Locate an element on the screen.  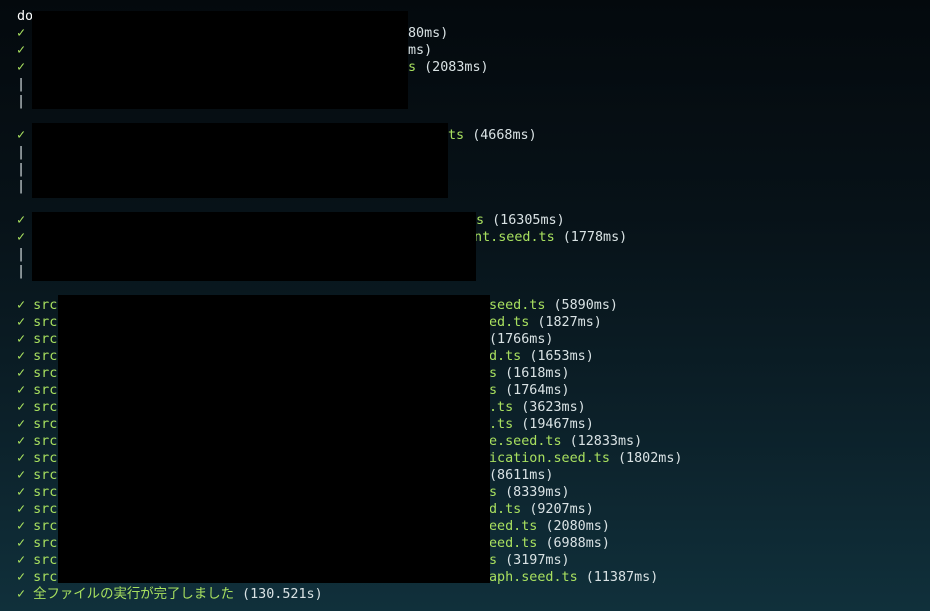
duration-text: (2083ms) is located at coordinates (456, 67).